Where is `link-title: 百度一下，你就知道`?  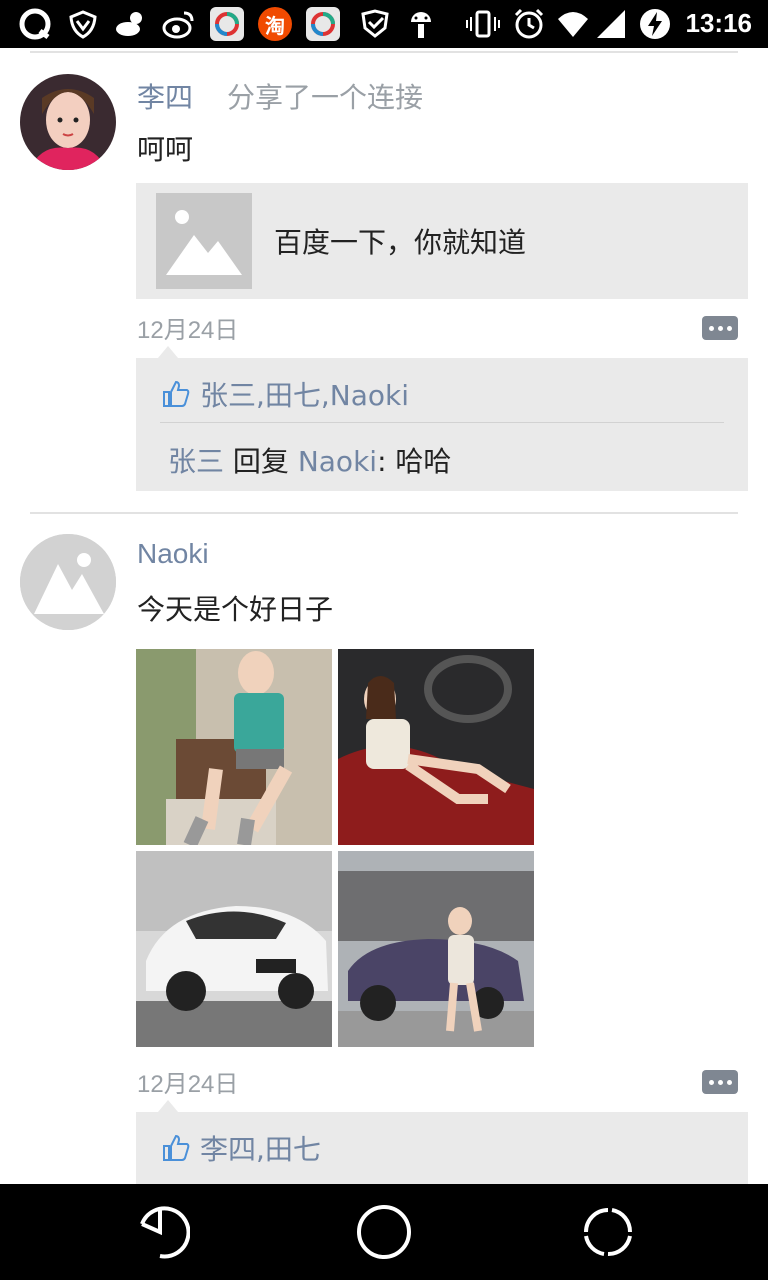
link-title: 百度一下，你就知道 is located at coordinates (400, 242).